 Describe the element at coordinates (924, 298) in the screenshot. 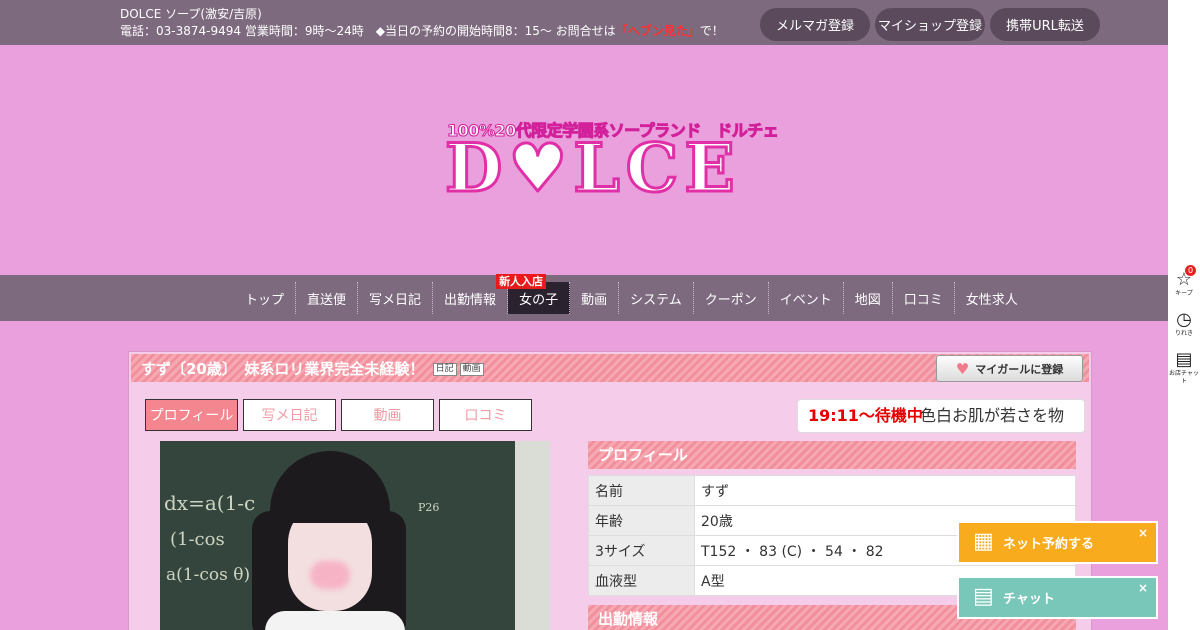

I see `nav-reviews: 口コミ` at that location.